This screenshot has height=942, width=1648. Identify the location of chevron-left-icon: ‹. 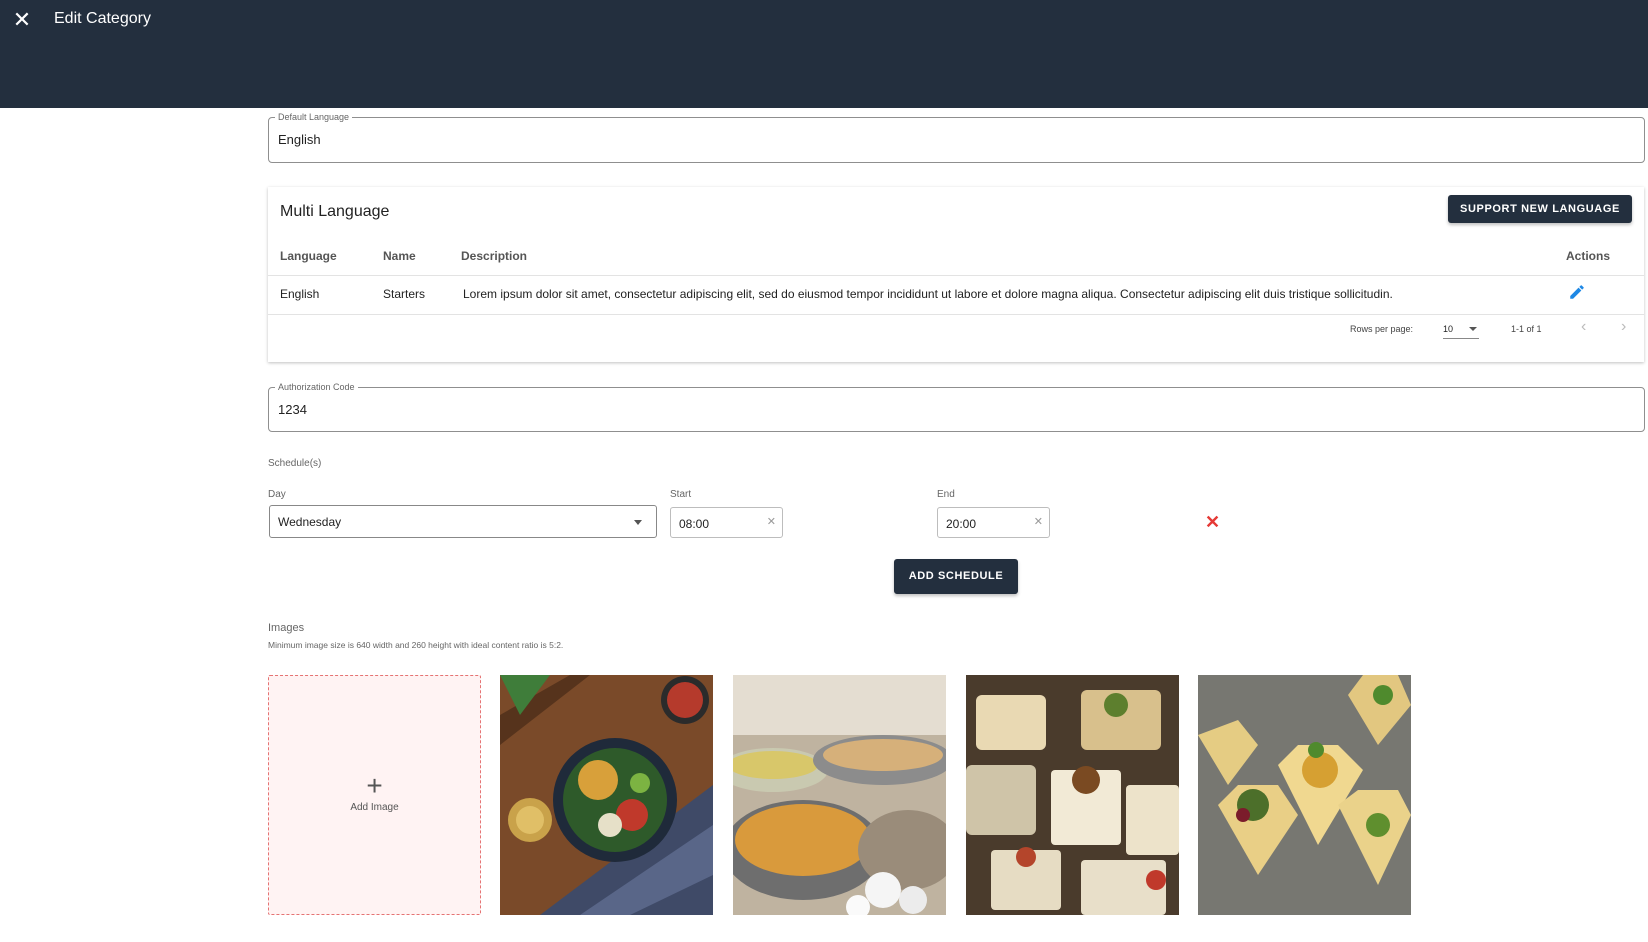
(1583, 327).